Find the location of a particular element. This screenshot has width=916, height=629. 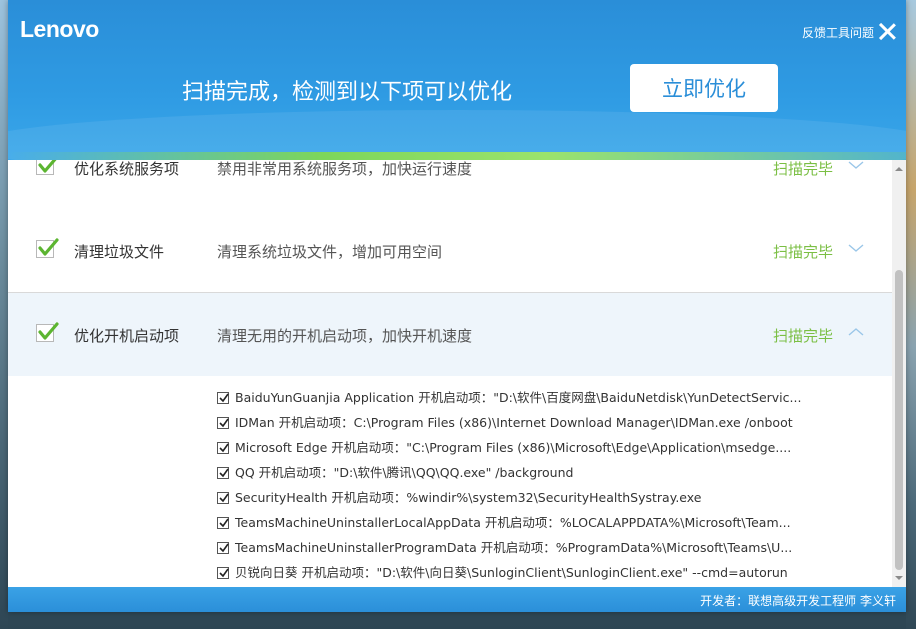

scrollbar-thumb is located at coordinates (899, 420).